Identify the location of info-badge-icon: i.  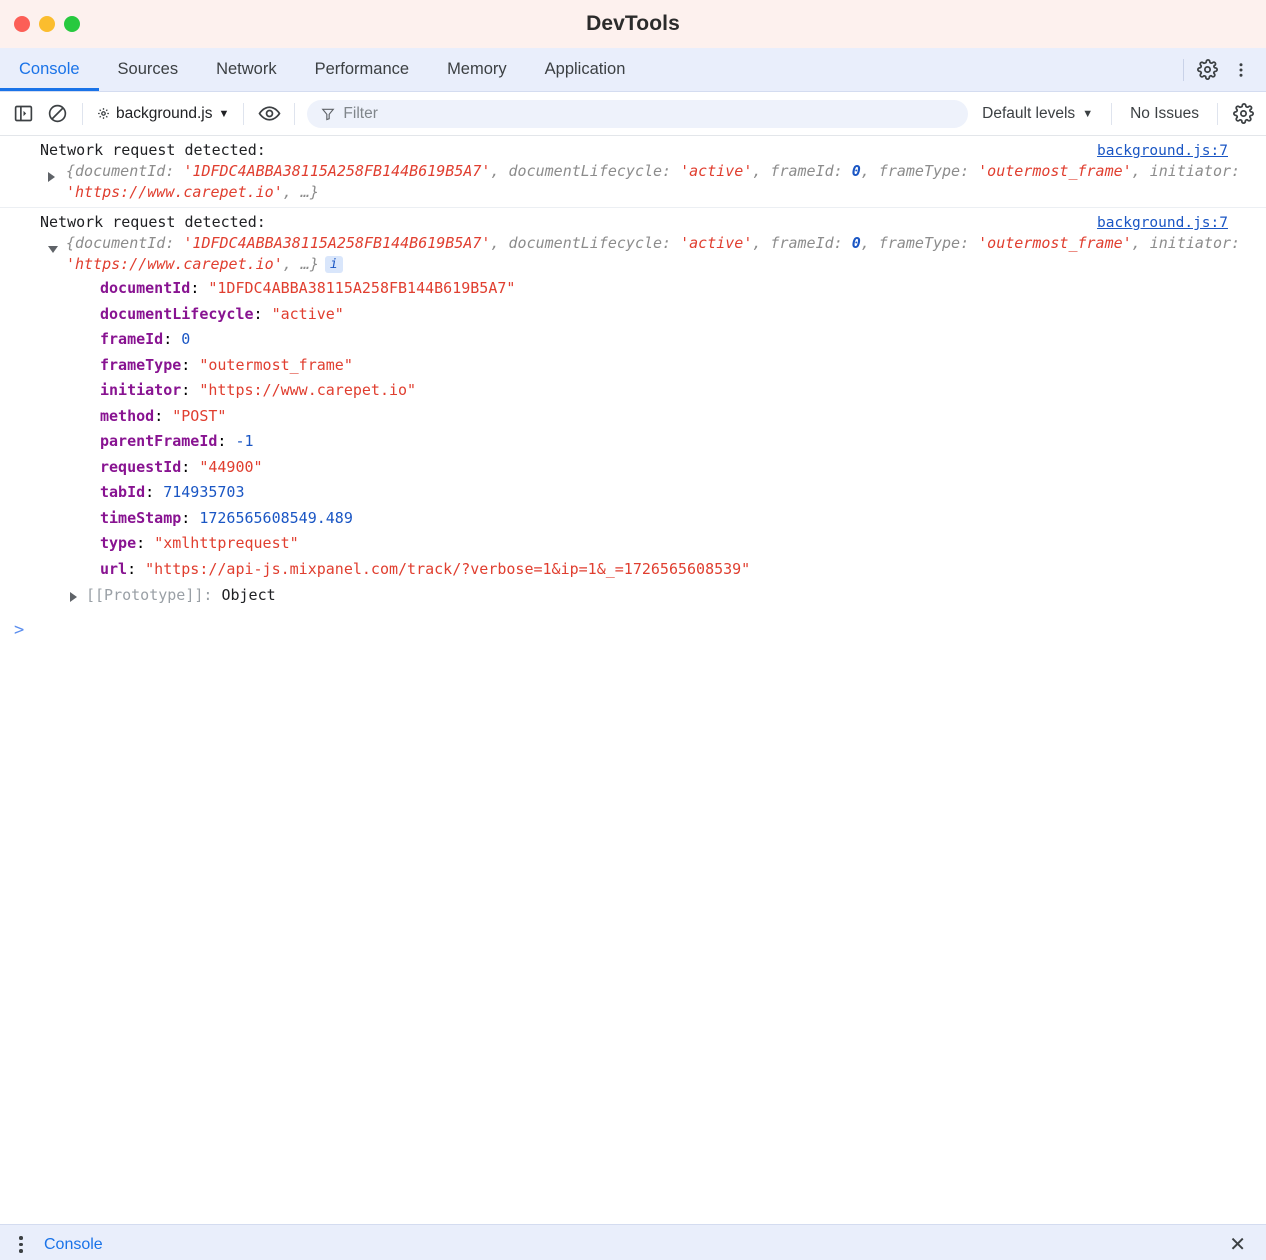
(333, 264).